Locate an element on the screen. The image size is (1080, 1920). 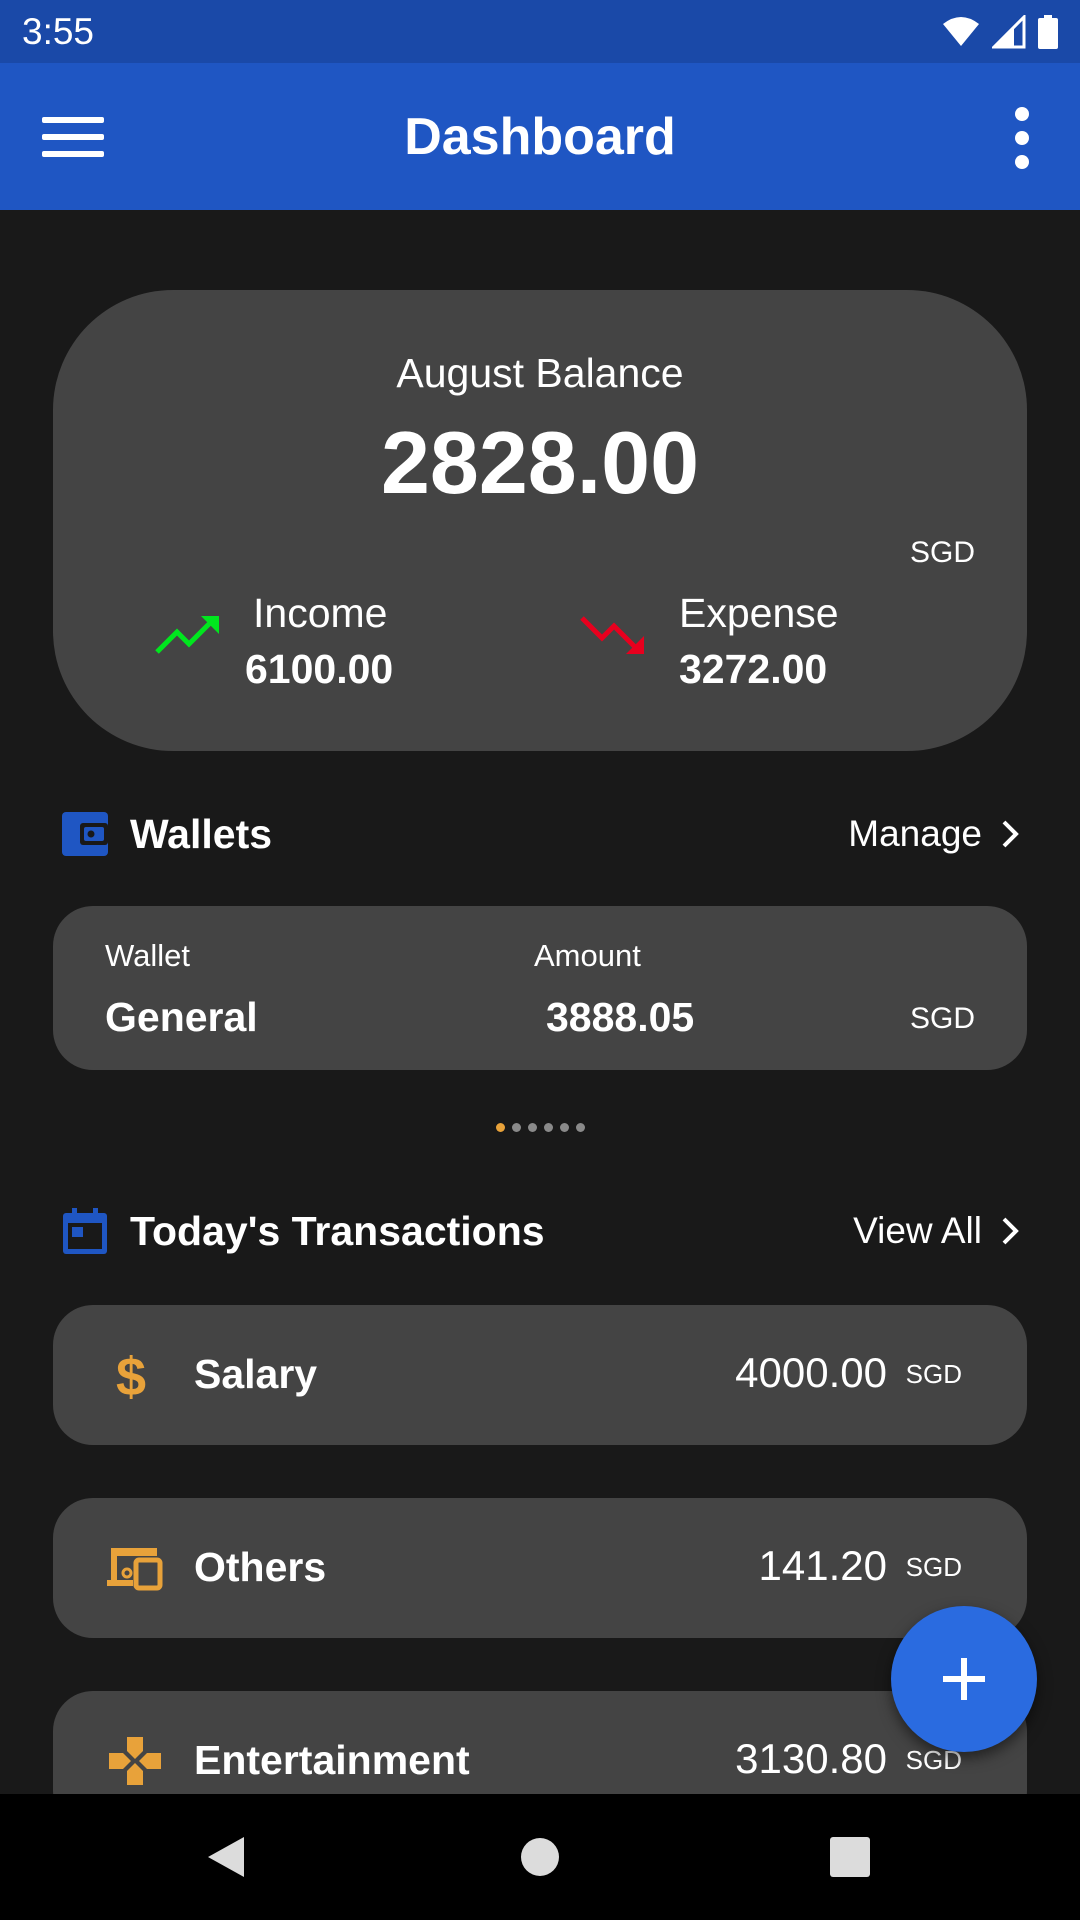
view-all-link: View All is located at coordinates (936, 1231).